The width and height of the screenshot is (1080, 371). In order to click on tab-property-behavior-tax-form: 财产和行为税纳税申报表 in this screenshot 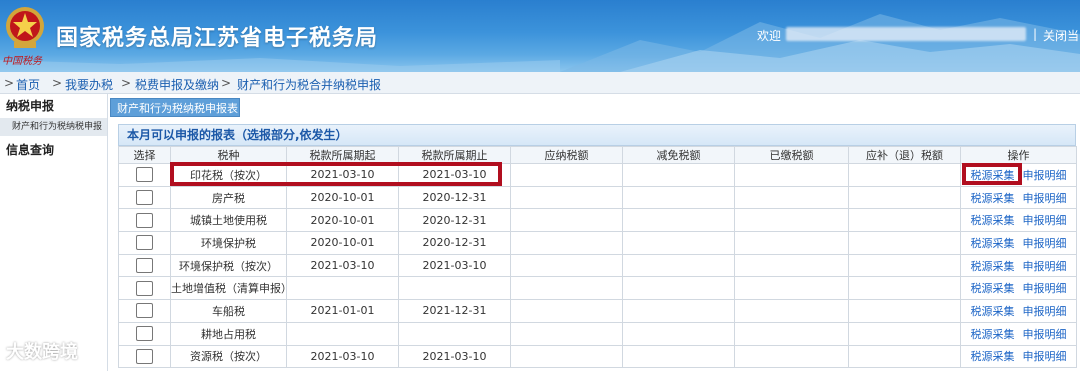, I will do `click(175, 107)`.